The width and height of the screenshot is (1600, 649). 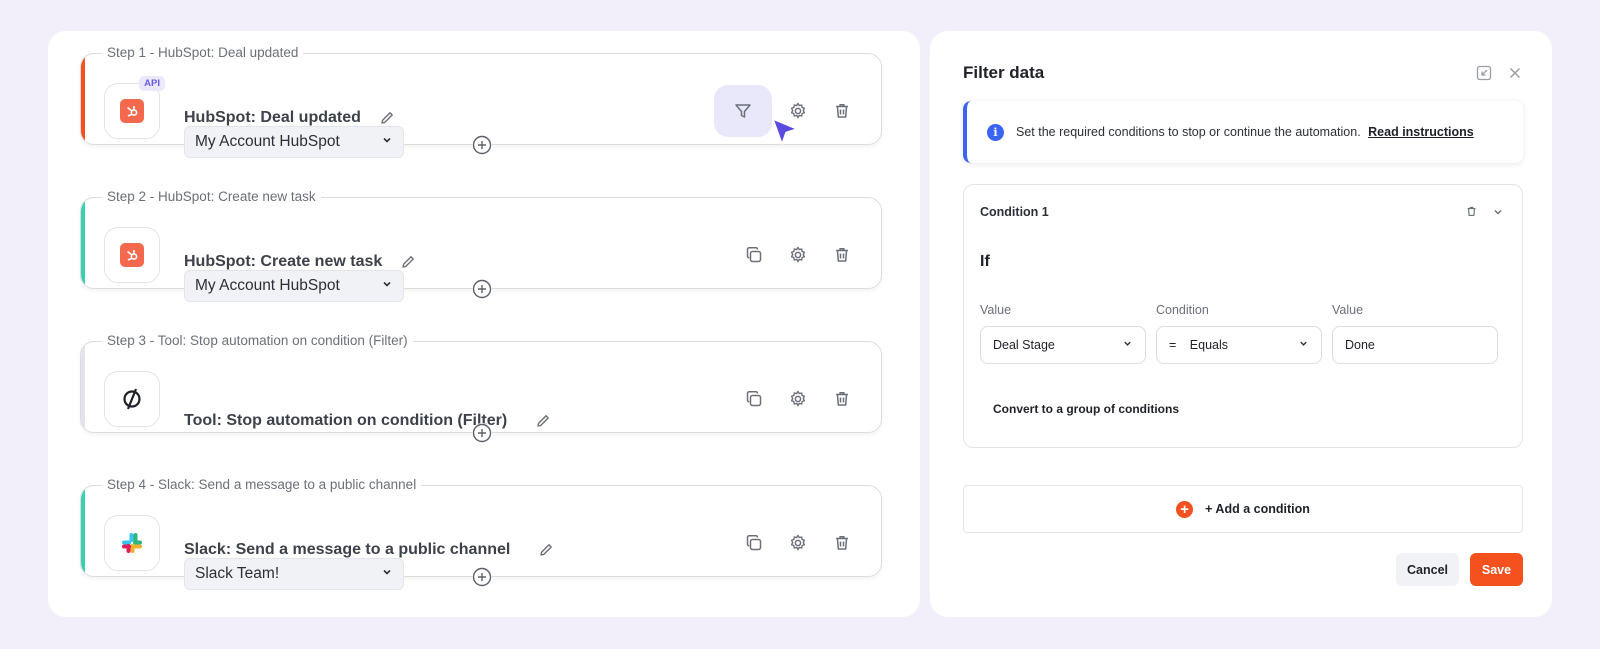 What do you see at coordinates (1415, 345) in the screenshot?
I see `value2-input: Done` at bounding box center [1415, 345].